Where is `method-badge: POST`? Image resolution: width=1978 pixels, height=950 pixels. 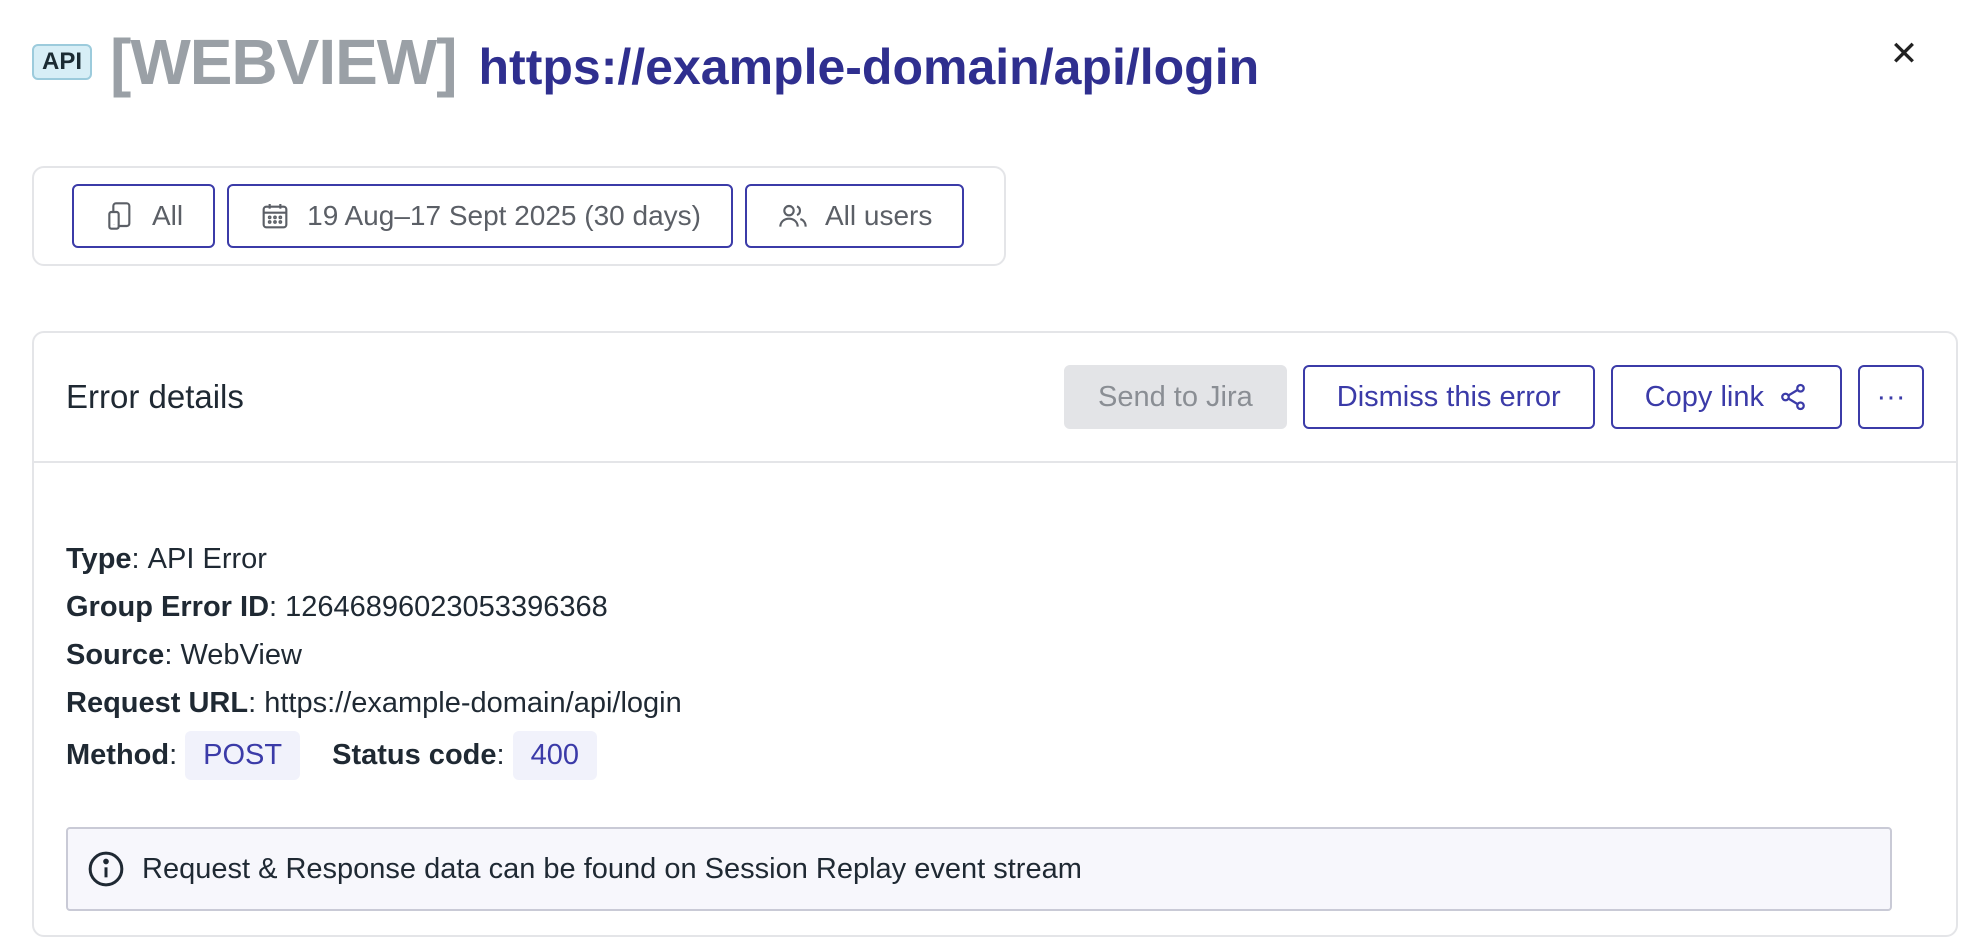 method-badge: POST is located at coordinates (243, 755).